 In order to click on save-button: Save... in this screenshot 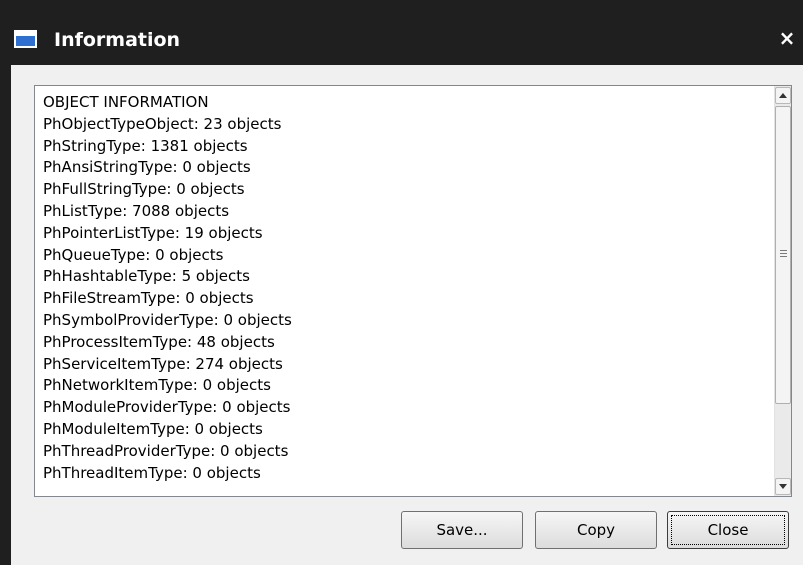, I will do `click(462, 530)`.